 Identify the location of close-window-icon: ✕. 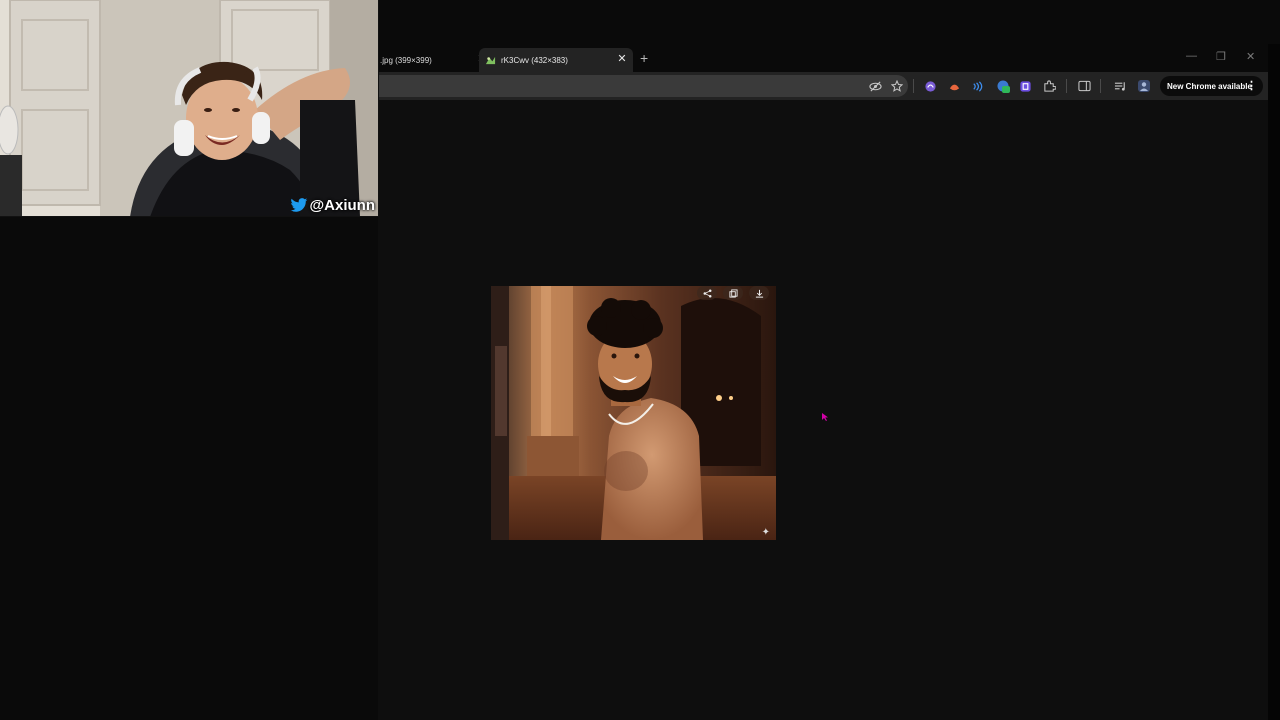
(1250, 56).